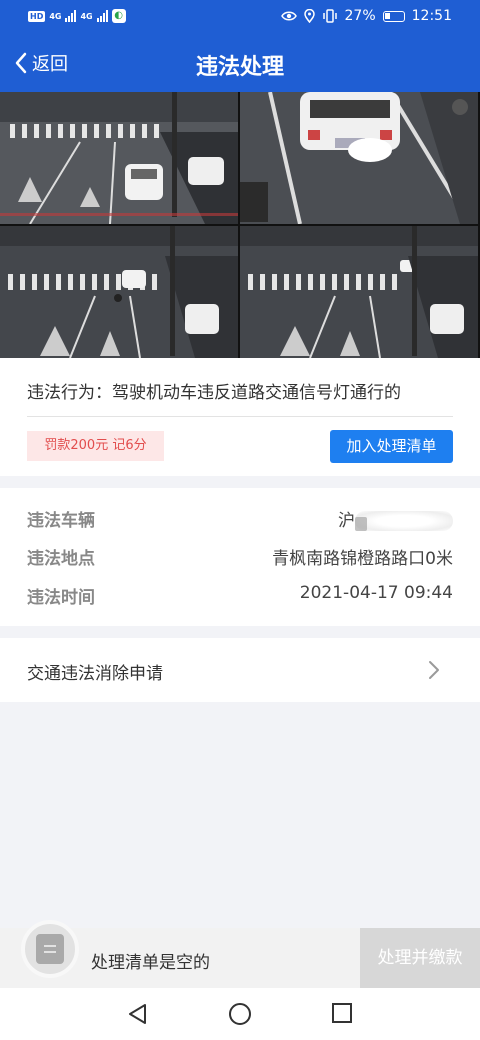 The width and height of the screenshot is (480, 1040). I want to click on eye-icon, so click(288, 16).